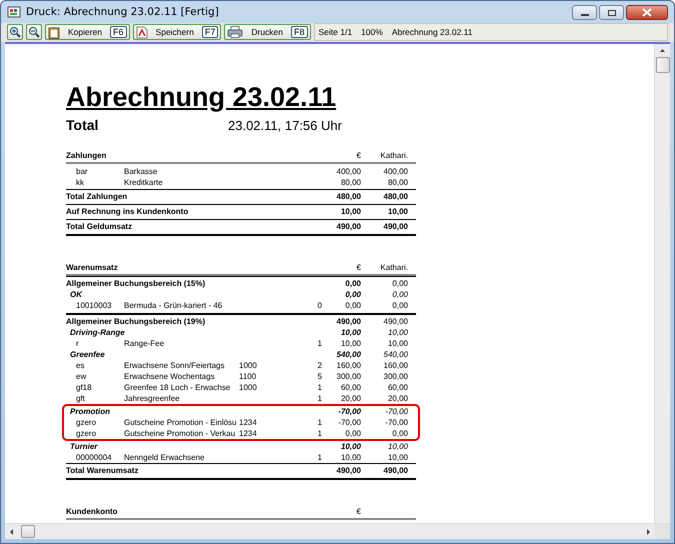 Image resolution: width=675 pixels, height=544 pixels. I want to click on category-label: OK, so click(76, 294).